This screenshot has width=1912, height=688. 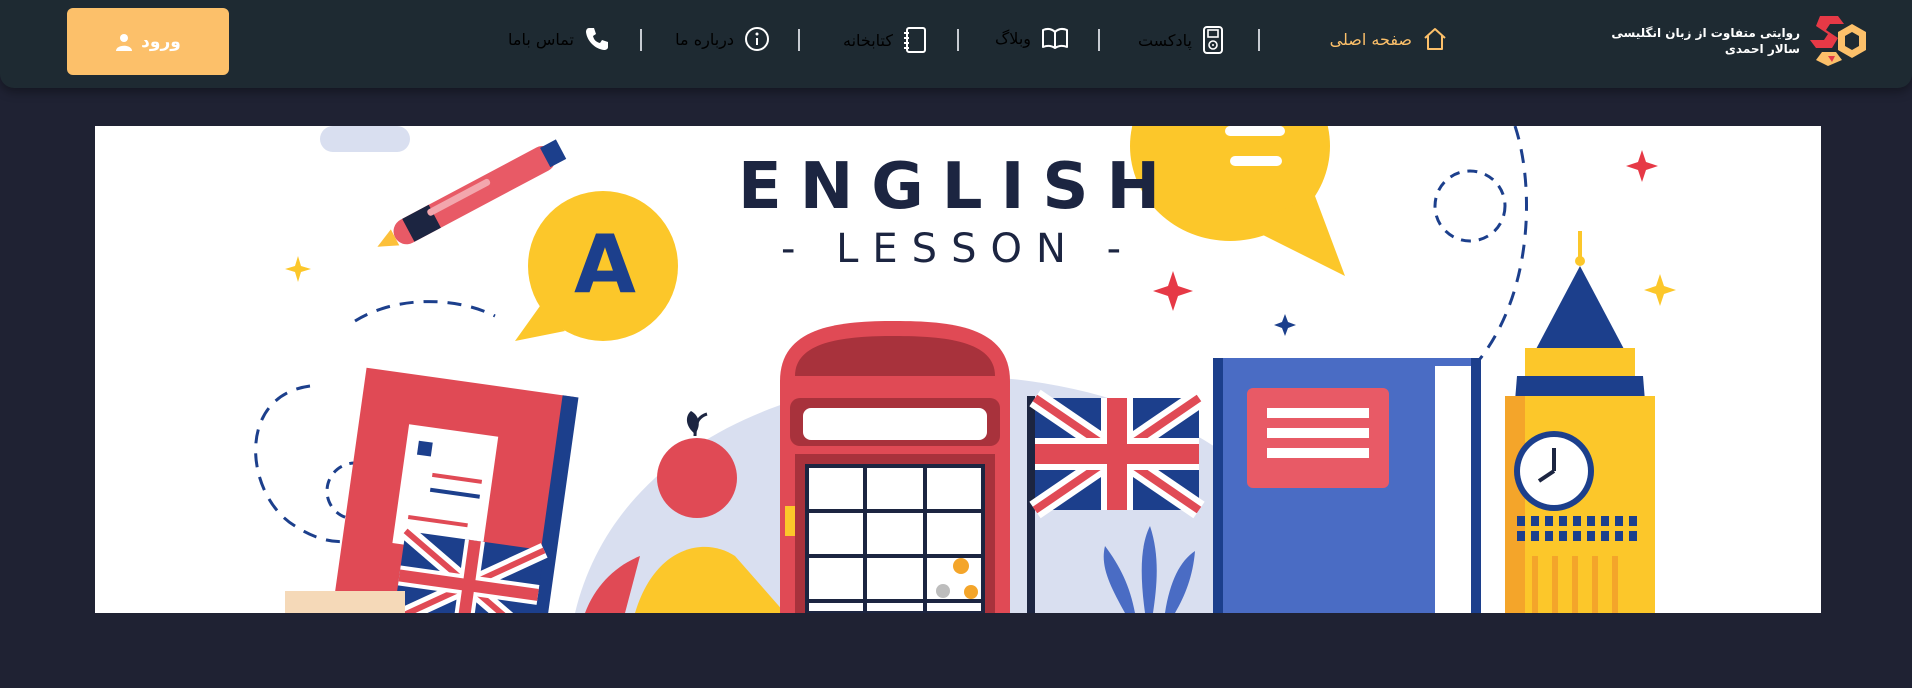 What do you see at coordinates (958, 249) in the screenshot?
I see `banner-subtitle: - LESSON -` at bounding box center [958, 249].